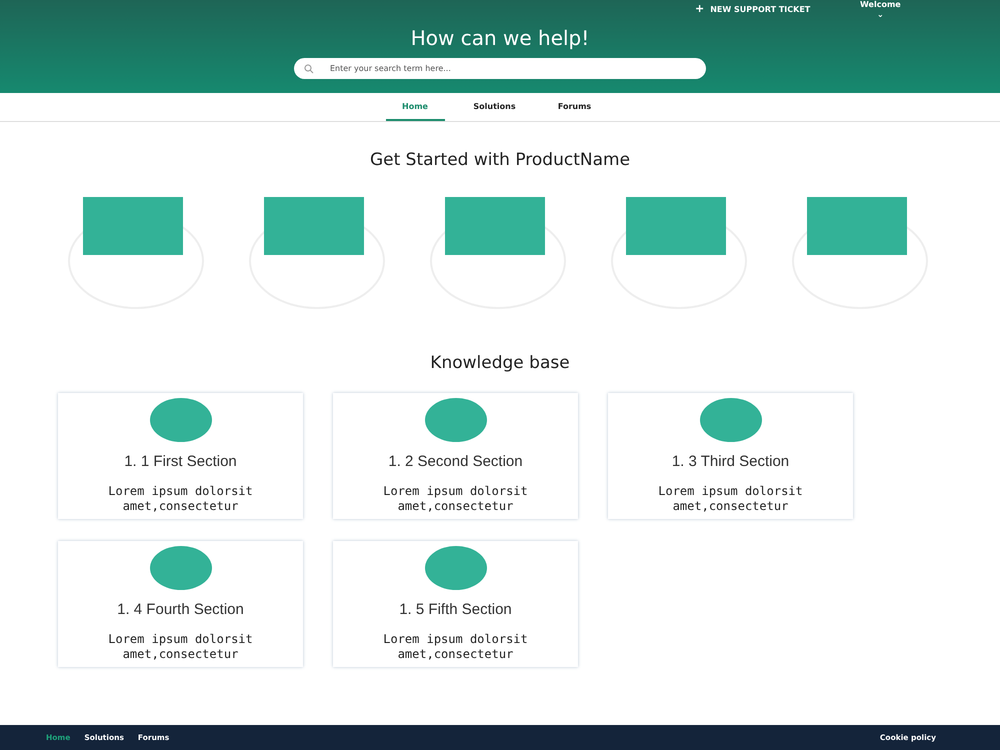  What do you see at coordinates (180, 461) in the screenshot?
I see `card-title: 1. 1 First Section` at bounding box center [180, 461].